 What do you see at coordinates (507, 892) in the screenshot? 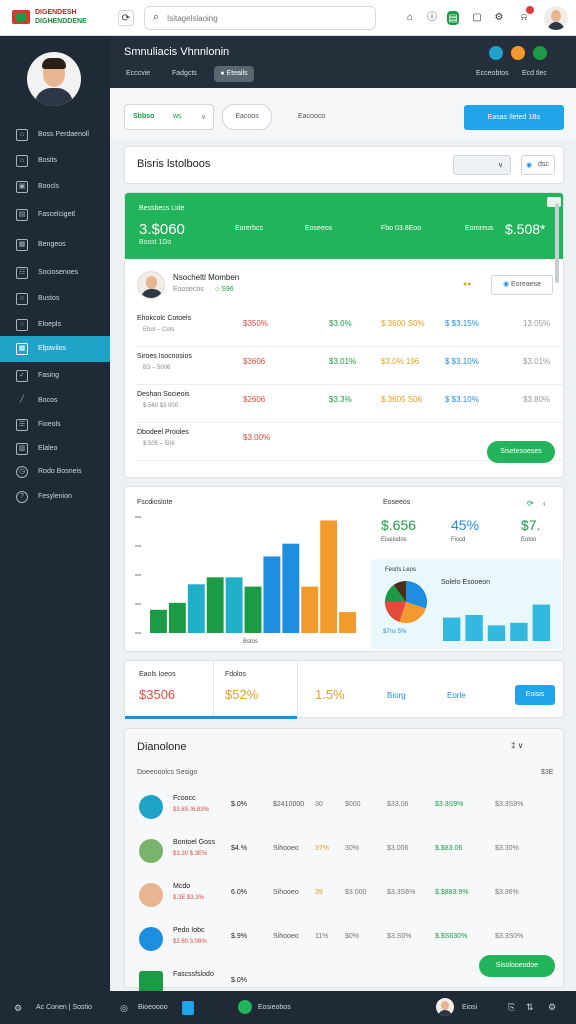
I see `list-value: $3.36%` at bounding box center [507, 892].